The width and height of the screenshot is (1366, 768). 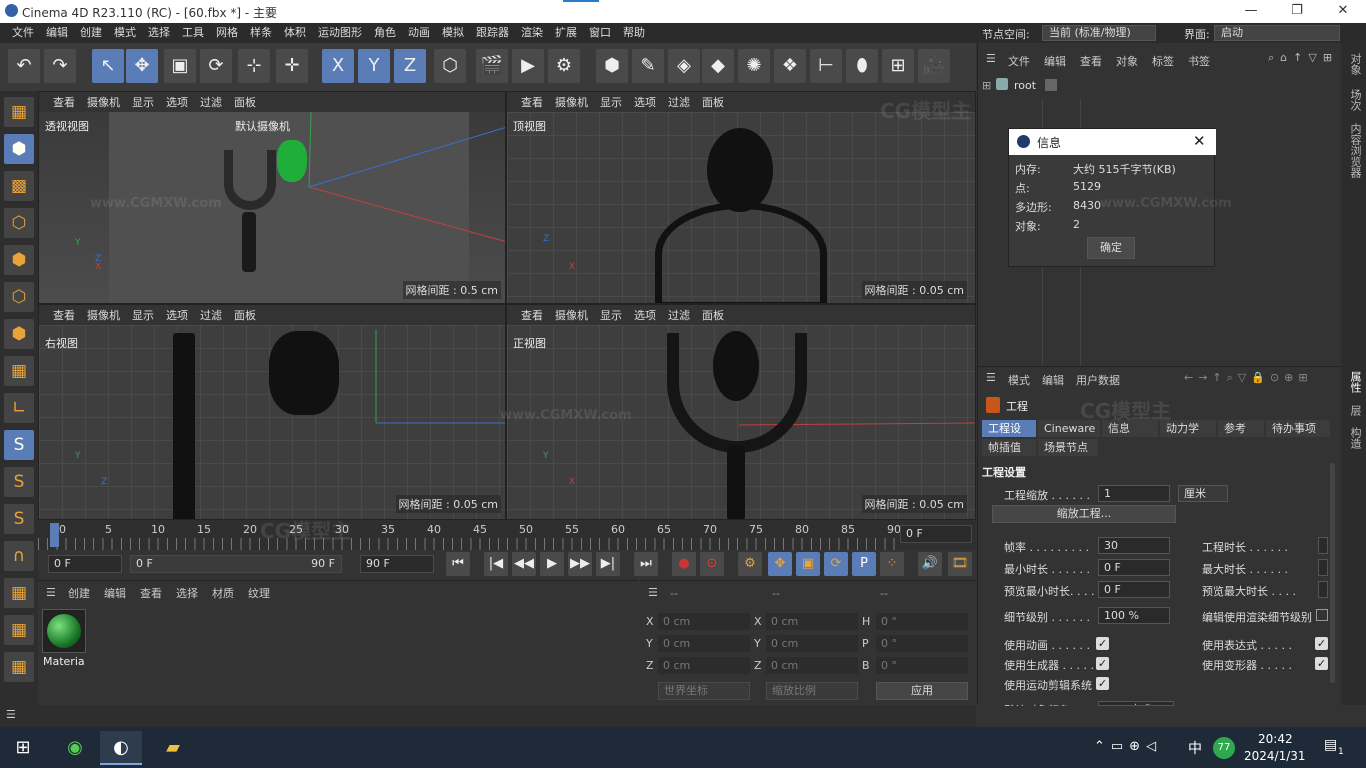 What do you see at coordinates (634, 33) in the screenshot?
I see `menu-item: 帮助` at bounding box center [634, 33].